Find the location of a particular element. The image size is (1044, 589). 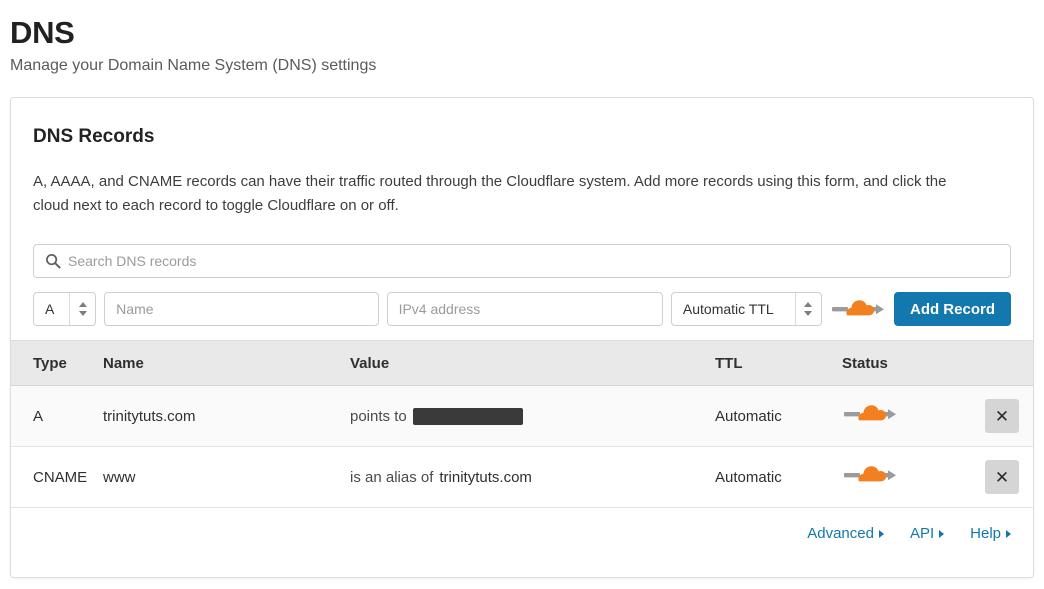

record-ttl-select: Automatic TTL is located at coordinates (746, 309).